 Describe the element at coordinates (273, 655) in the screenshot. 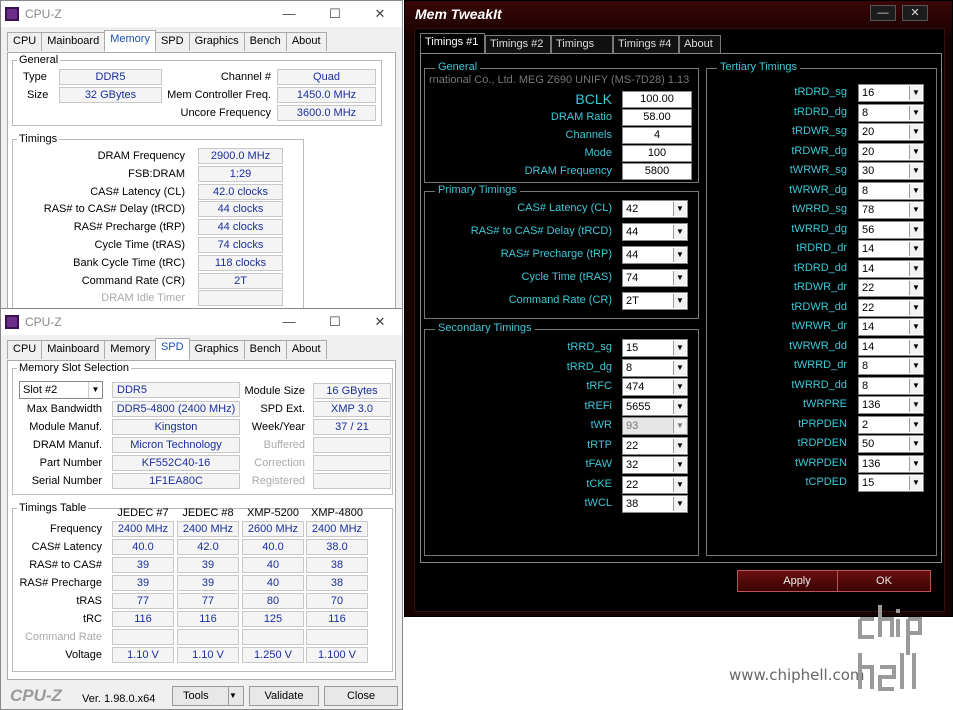

I see `table-cell: 1.250 V` at that location.